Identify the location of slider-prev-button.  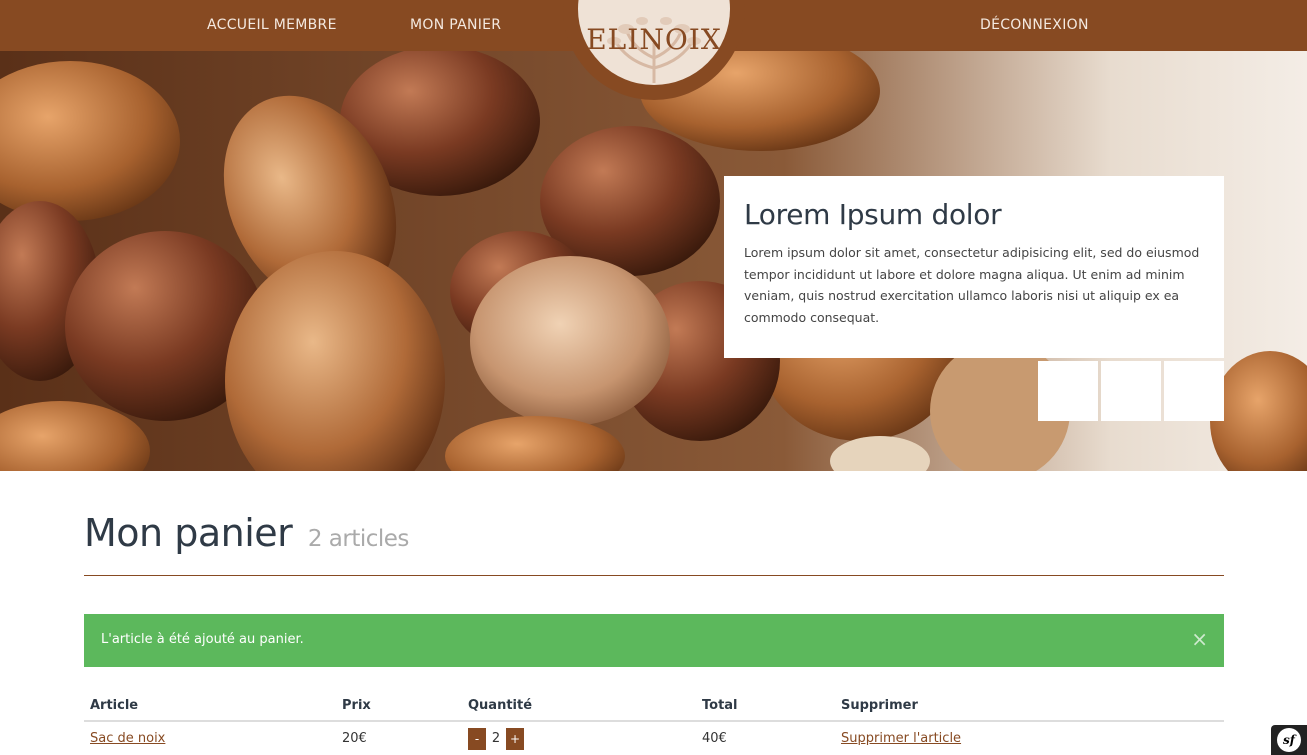
(1068, 391).